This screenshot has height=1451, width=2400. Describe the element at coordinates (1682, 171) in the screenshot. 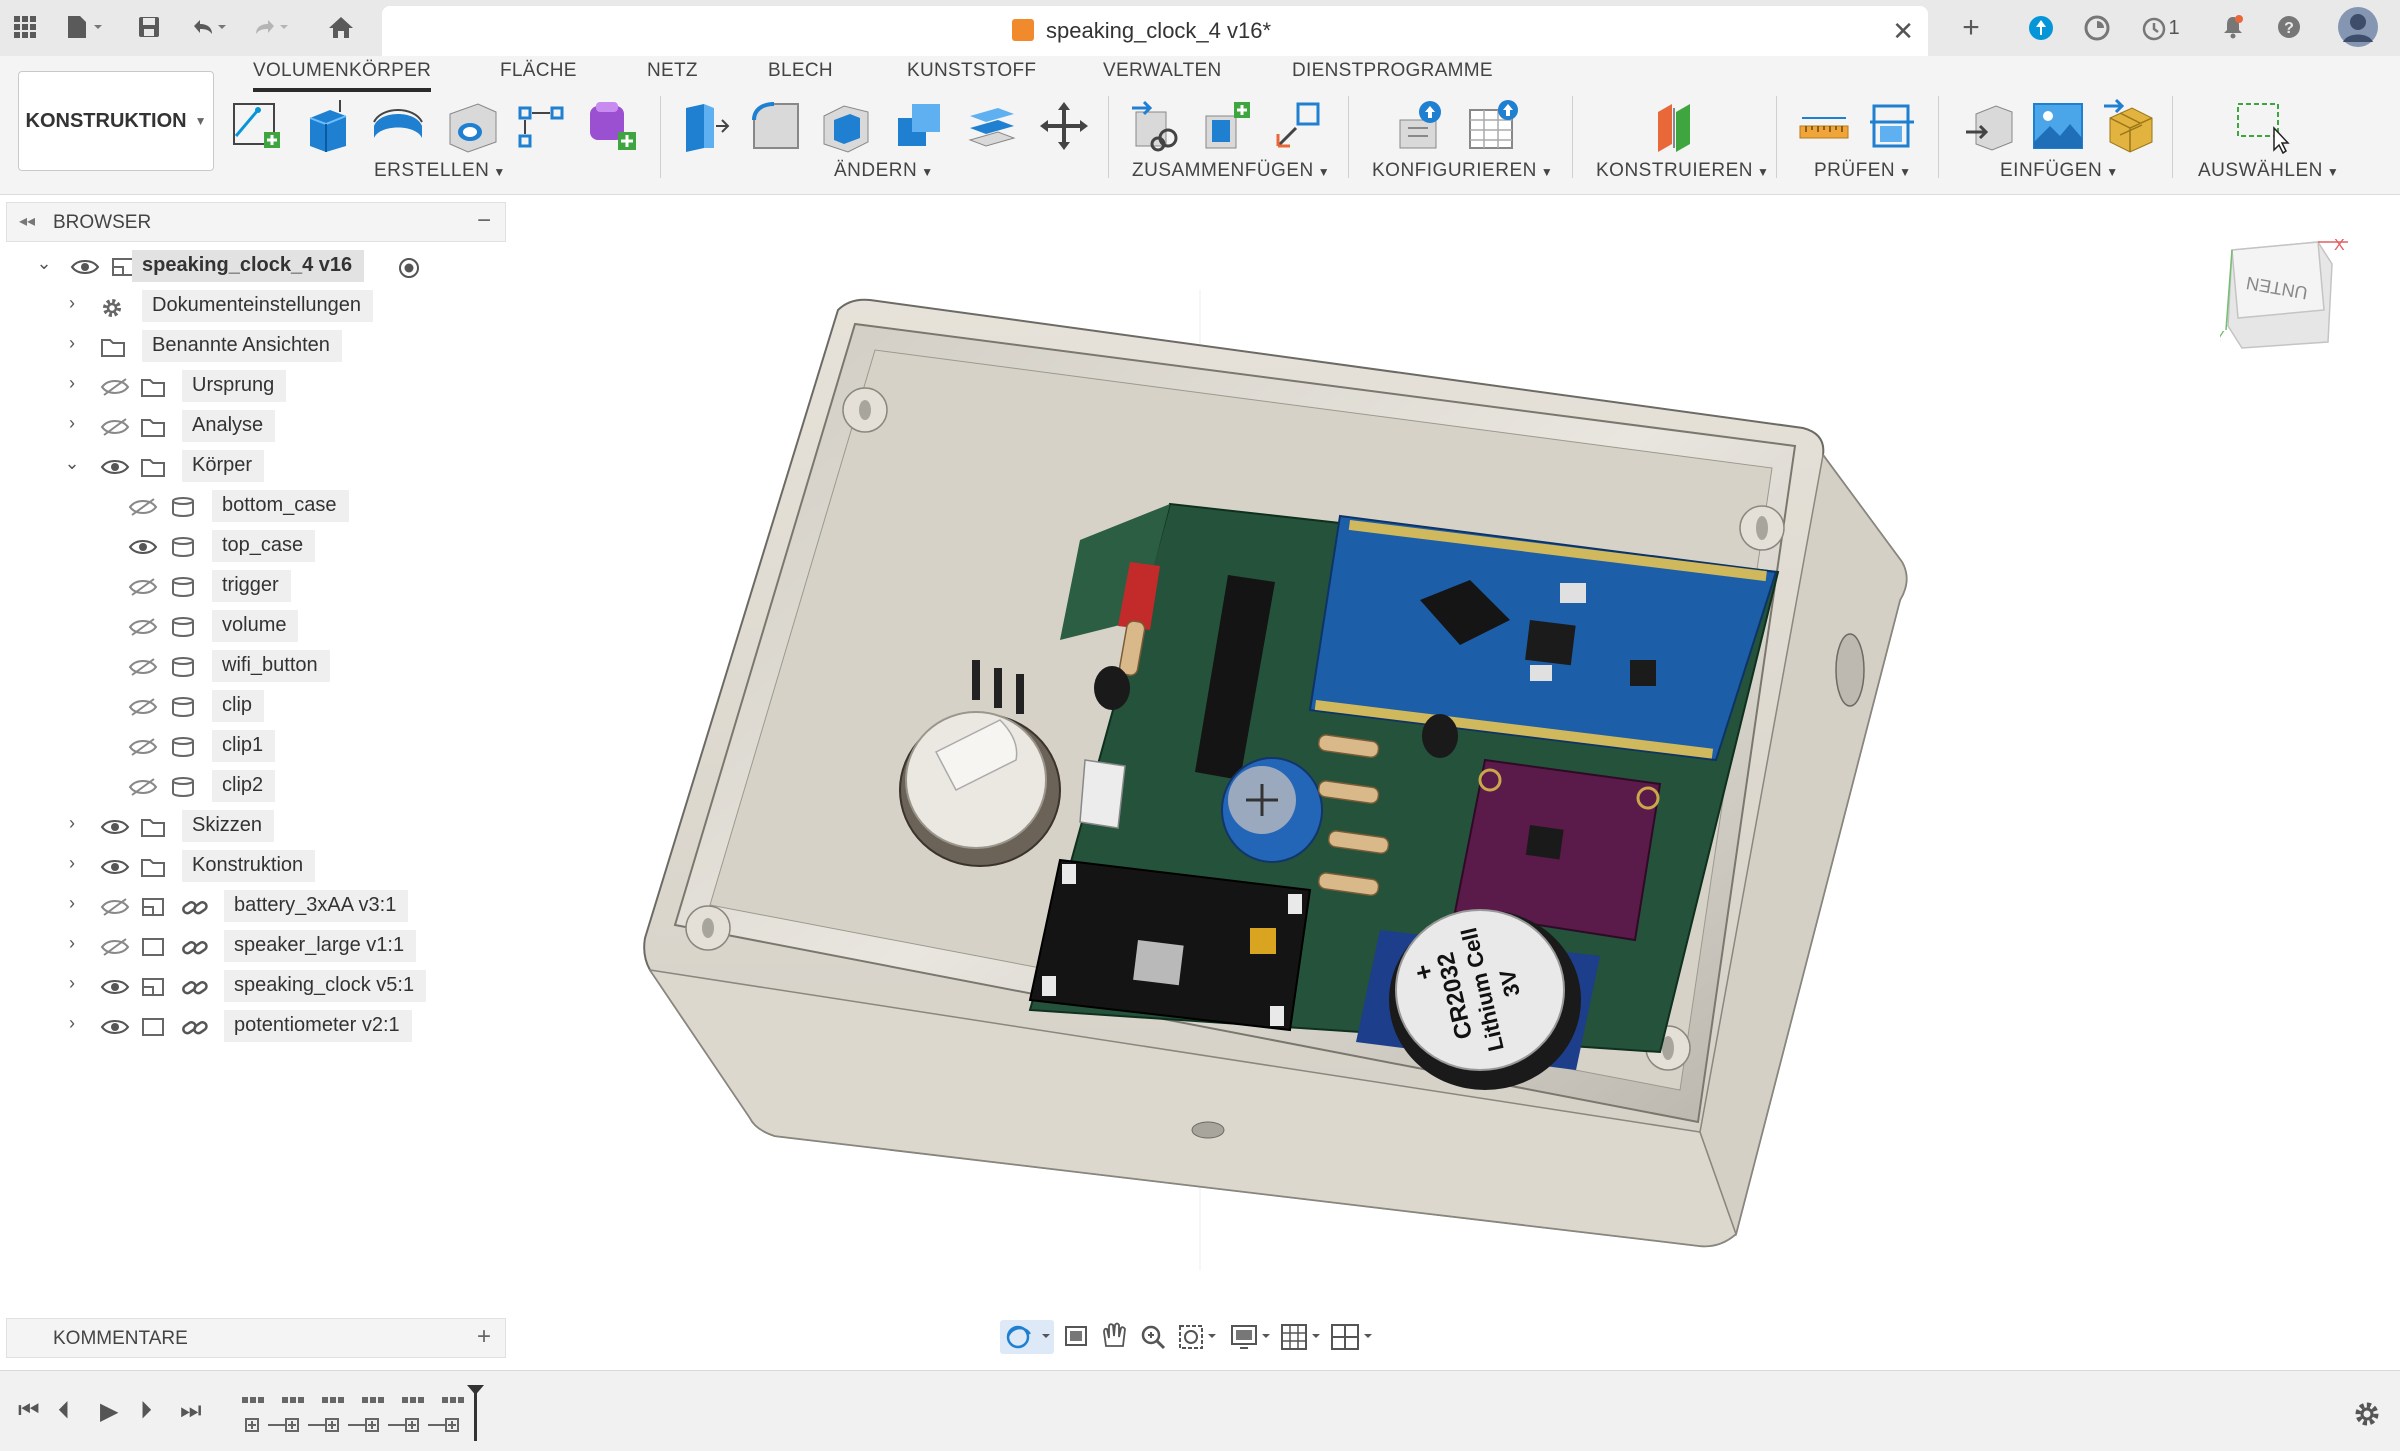

I see `group-konstruieren: KONSTRUIEREN ▼` at that location.